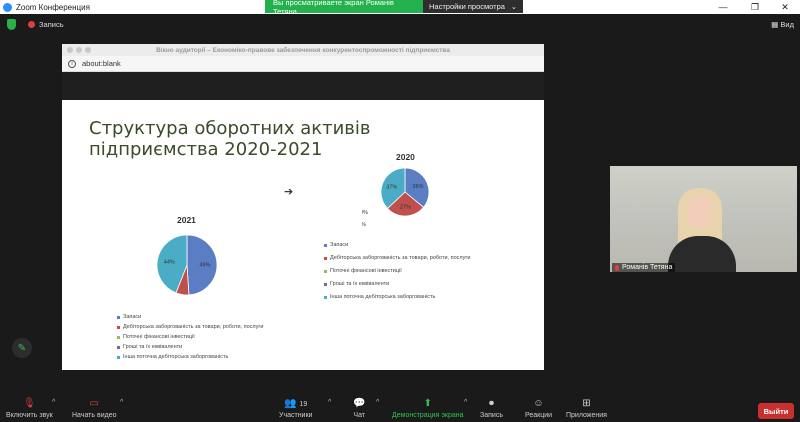 This screenshot has width=800, height=422. Describe the element at coordinates (359, 403) in the screenshot. I see `chat-icon: 💬` at that location.